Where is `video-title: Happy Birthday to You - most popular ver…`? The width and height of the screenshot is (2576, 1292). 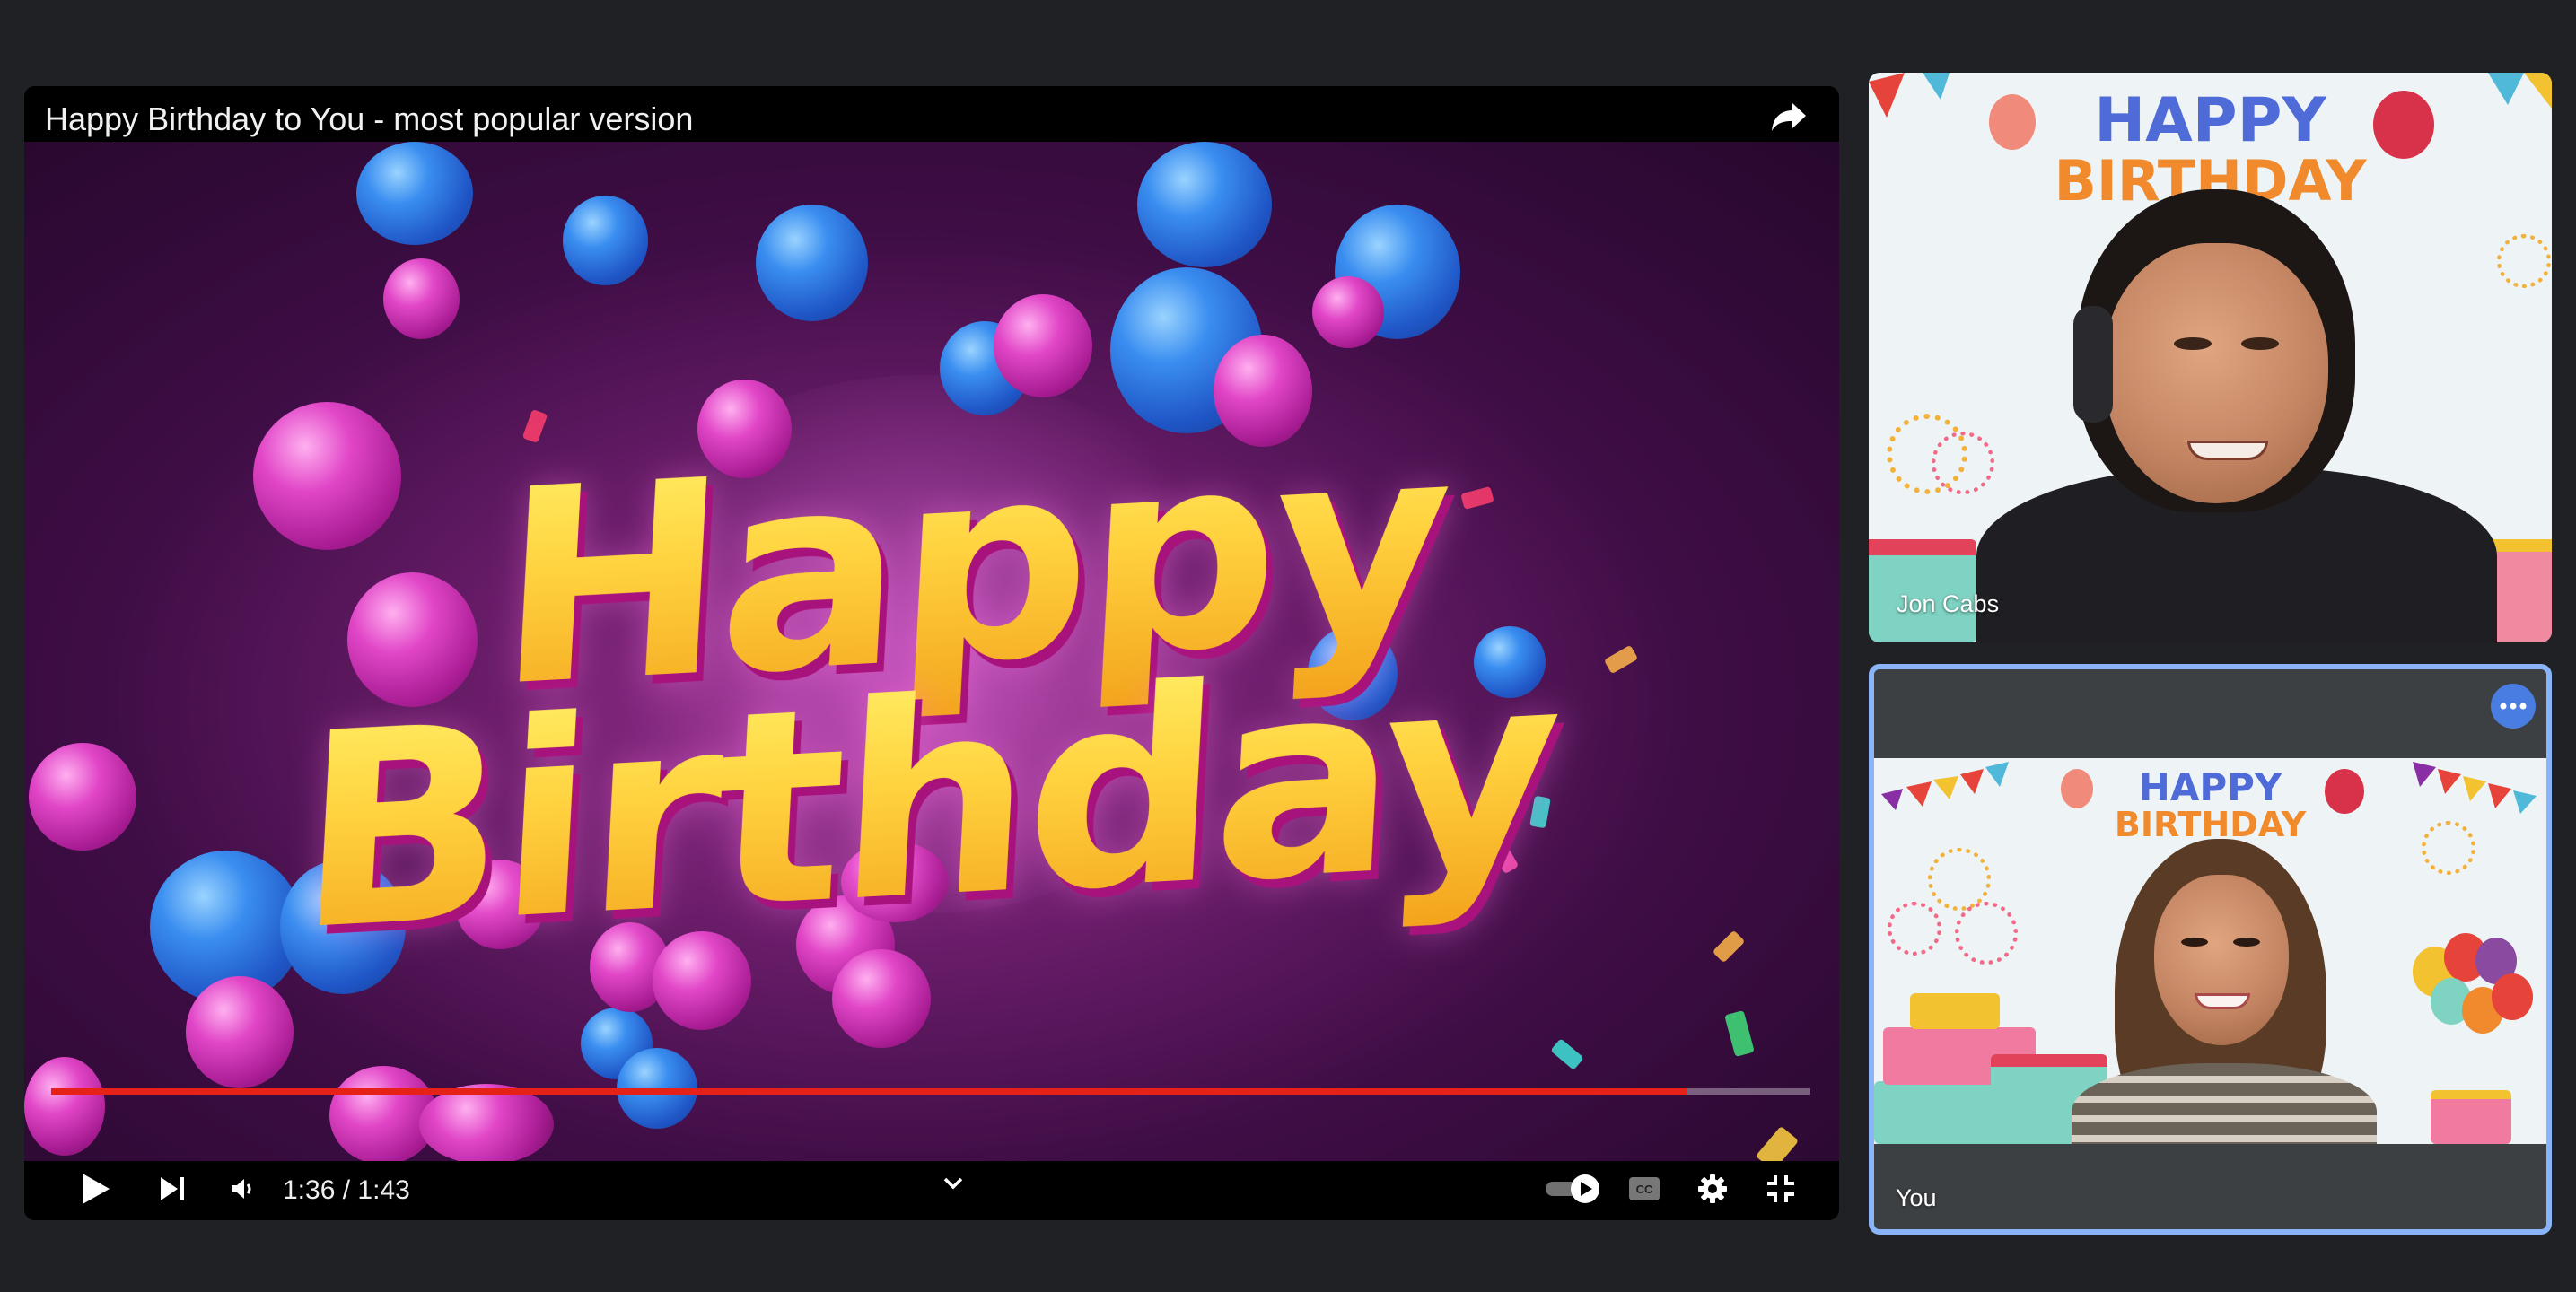
video-title: Happy Birthday to You - most popular ver… is located at coordinates (369, 119).